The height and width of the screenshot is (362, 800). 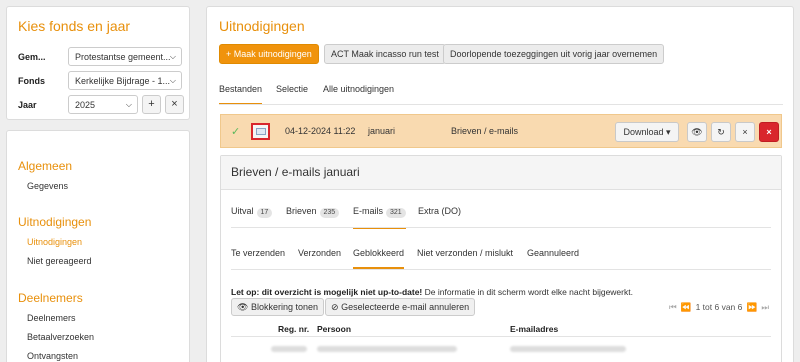 I want to click on subtab-verzonden: Verzonden, so click(x=319, y=253).